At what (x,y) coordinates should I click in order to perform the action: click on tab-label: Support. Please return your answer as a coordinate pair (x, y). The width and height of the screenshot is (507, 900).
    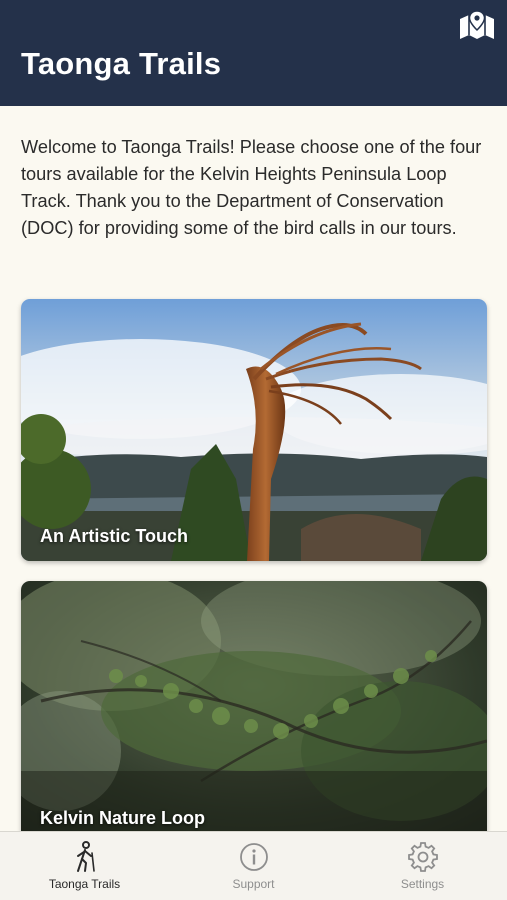
    Looking at the image, I should click on (253, 884).